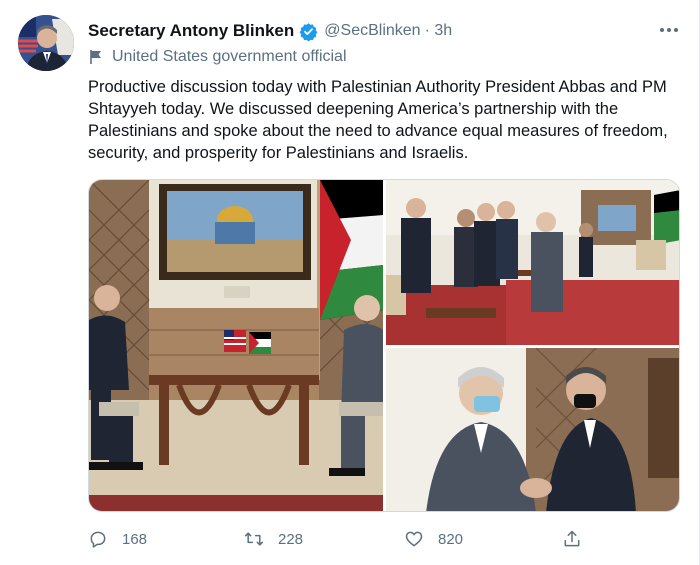 The image size is (700, 565). Describe the element at coordinates (388, 539) in the screenshot. I see `tweet-actions: 168 228 820` at that location.